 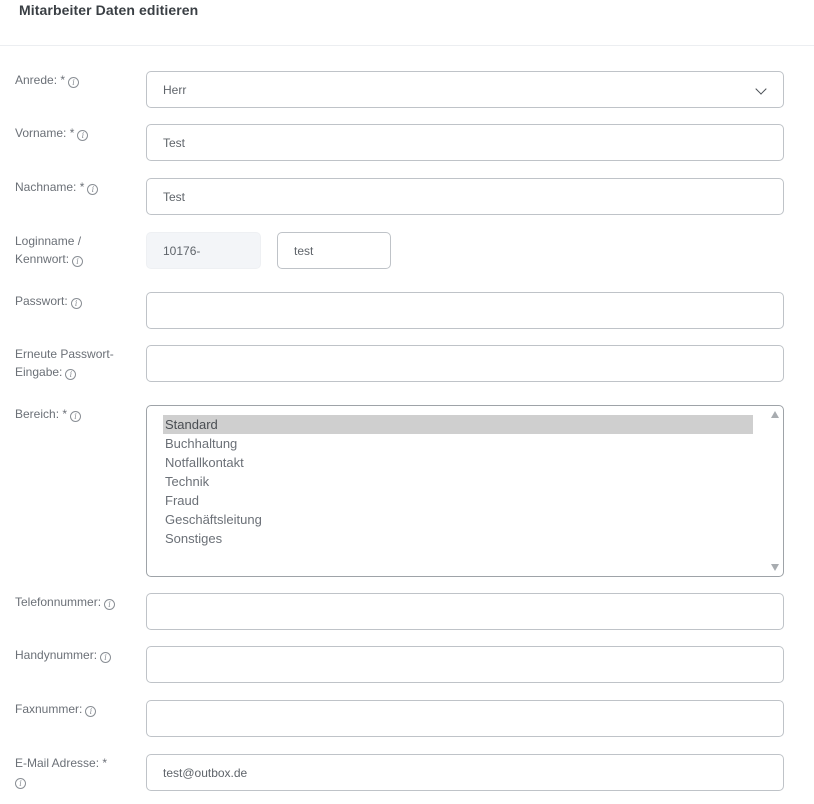 What do you see at coordinates (75, 133) in the screenshot?
I see `vorname-label: Vorname: * i` at bounding box center [75, 133].